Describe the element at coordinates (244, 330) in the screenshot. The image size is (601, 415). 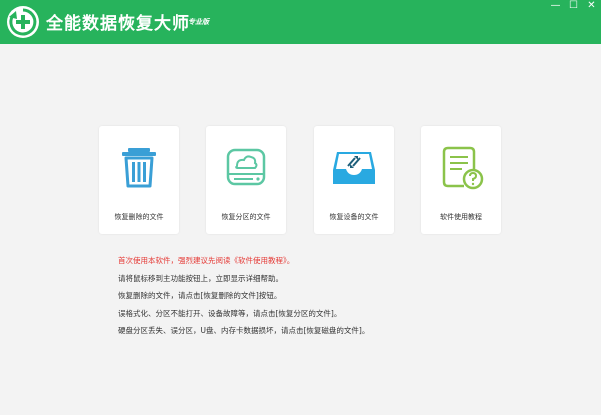
I see `help-line: 硬盘分区丢失、误分区，U盘、内存卡数据损坏，请点击[恢复磁盘的文件]。` at that location.